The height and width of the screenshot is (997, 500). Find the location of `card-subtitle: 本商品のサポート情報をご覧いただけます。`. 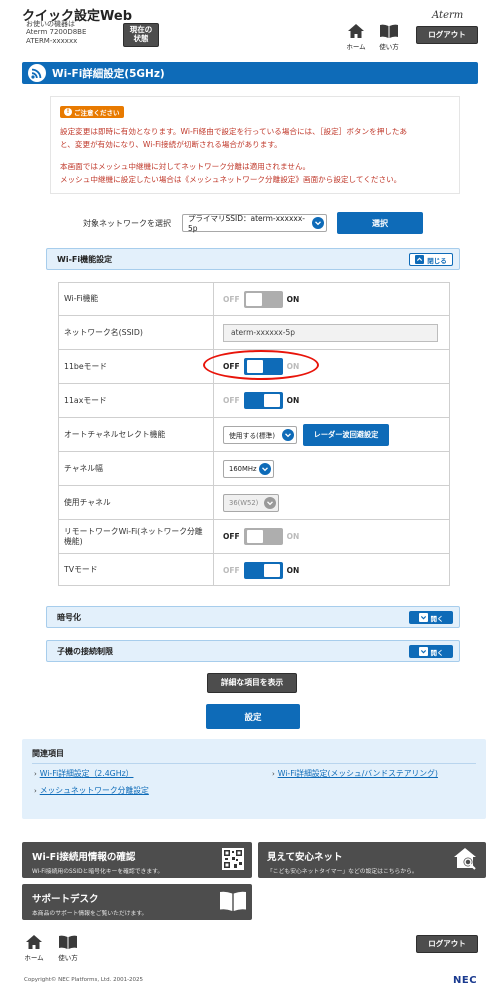

card-subtitle: 本商品のサポート情報をご覧いただけます。 is located at coordinates (90, 914).